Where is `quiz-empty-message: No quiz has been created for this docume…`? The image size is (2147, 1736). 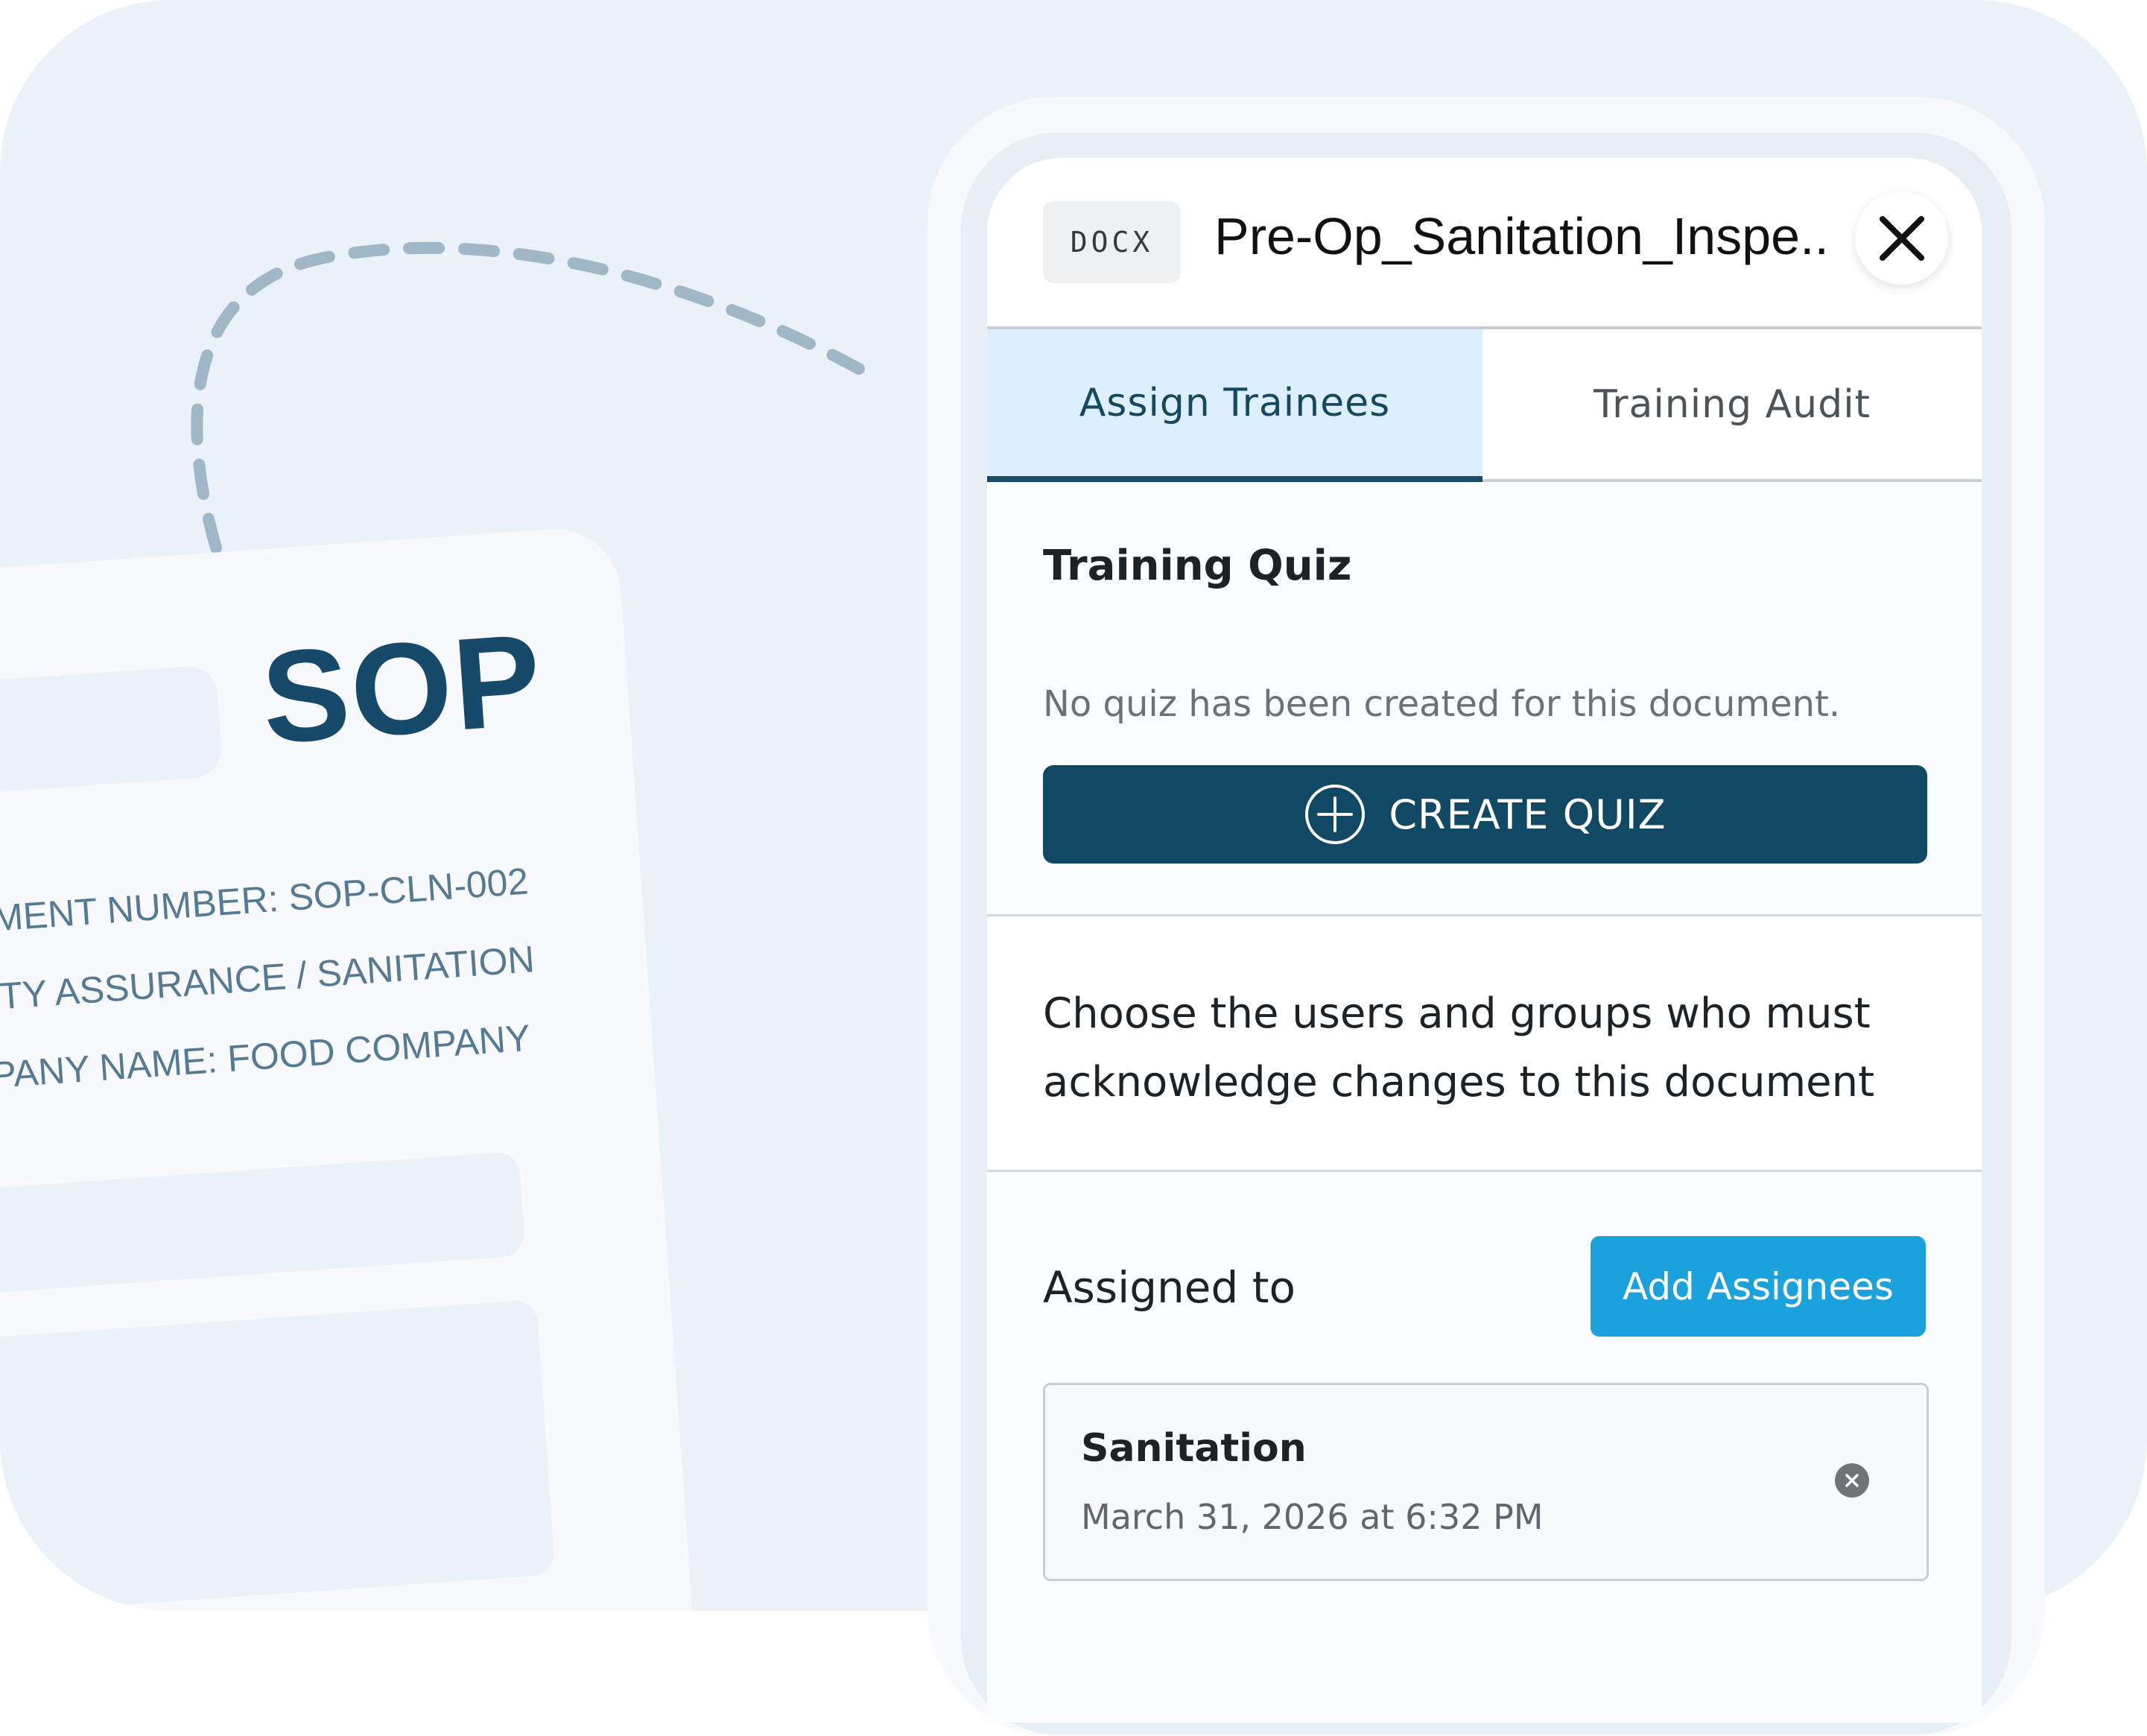 quiz-empty-message: No quiz has been created for this docume… is located at coordinates (1442, 704).